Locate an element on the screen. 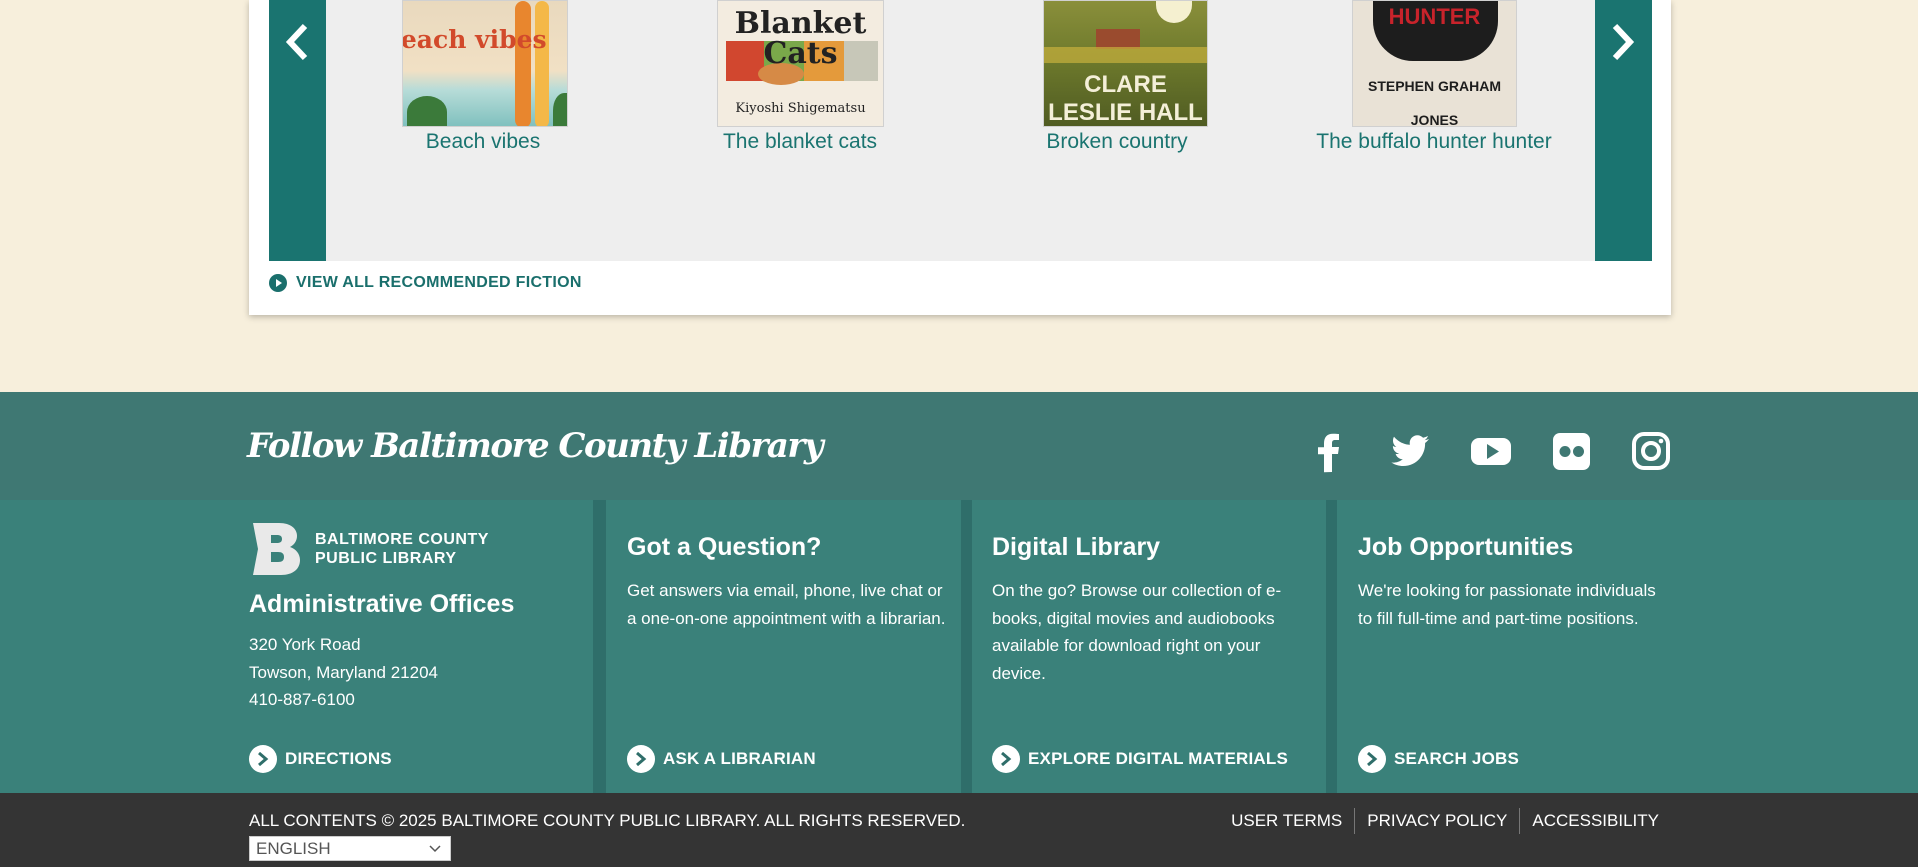 This screenshot has width=1918, height=867. cover-title-text: beach vibes is located at coordinates (474, 39).